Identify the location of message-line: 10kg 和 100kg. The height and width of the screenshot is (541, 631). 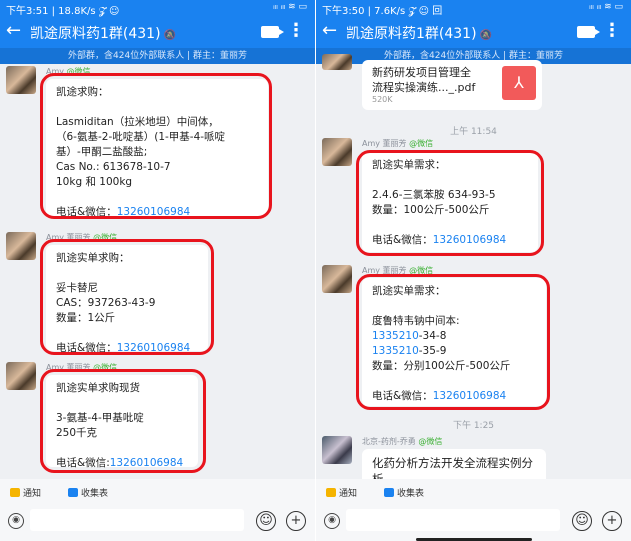
(94, 182).